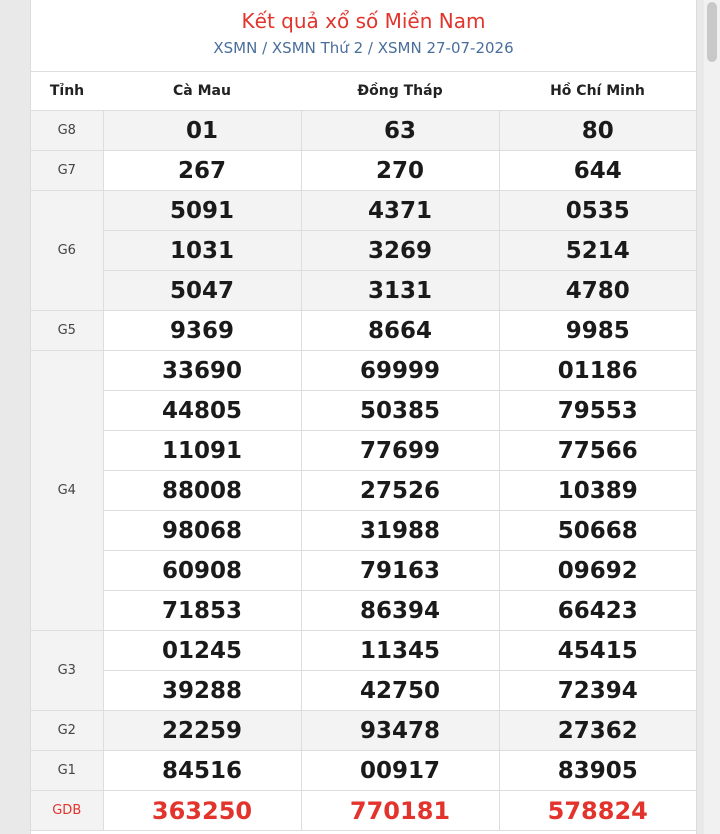 The image size is (720, 834). I want to click on table-row: G7 267 270 644, so click(363, 170).